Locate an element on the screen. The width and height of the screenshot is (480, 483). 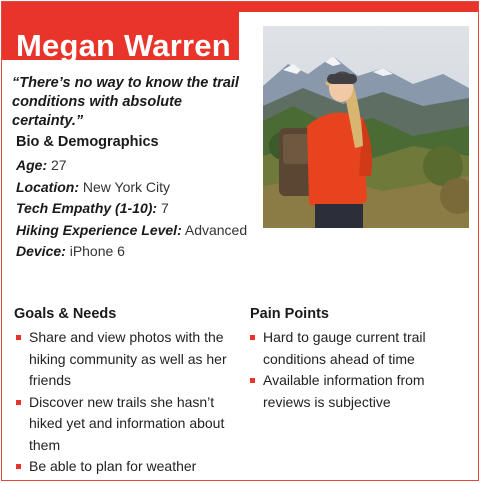
name-banner: Megan Warren is located at coordinates (120, 37).